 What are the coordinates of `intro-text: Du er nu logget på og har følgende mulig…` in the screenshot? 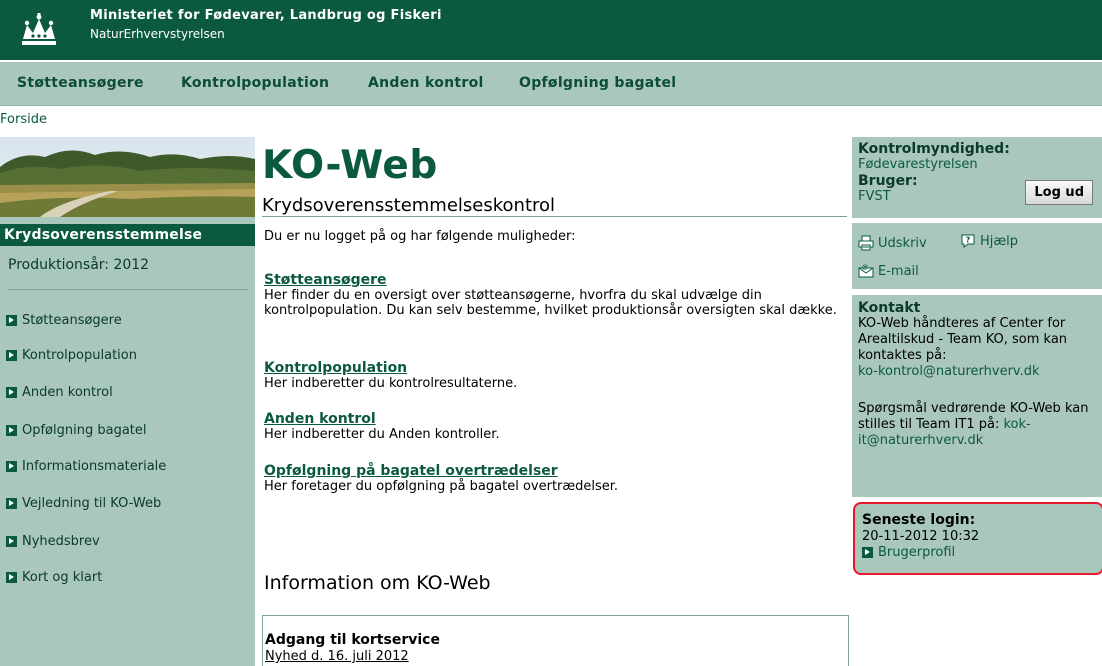 It's located at (420, 236).